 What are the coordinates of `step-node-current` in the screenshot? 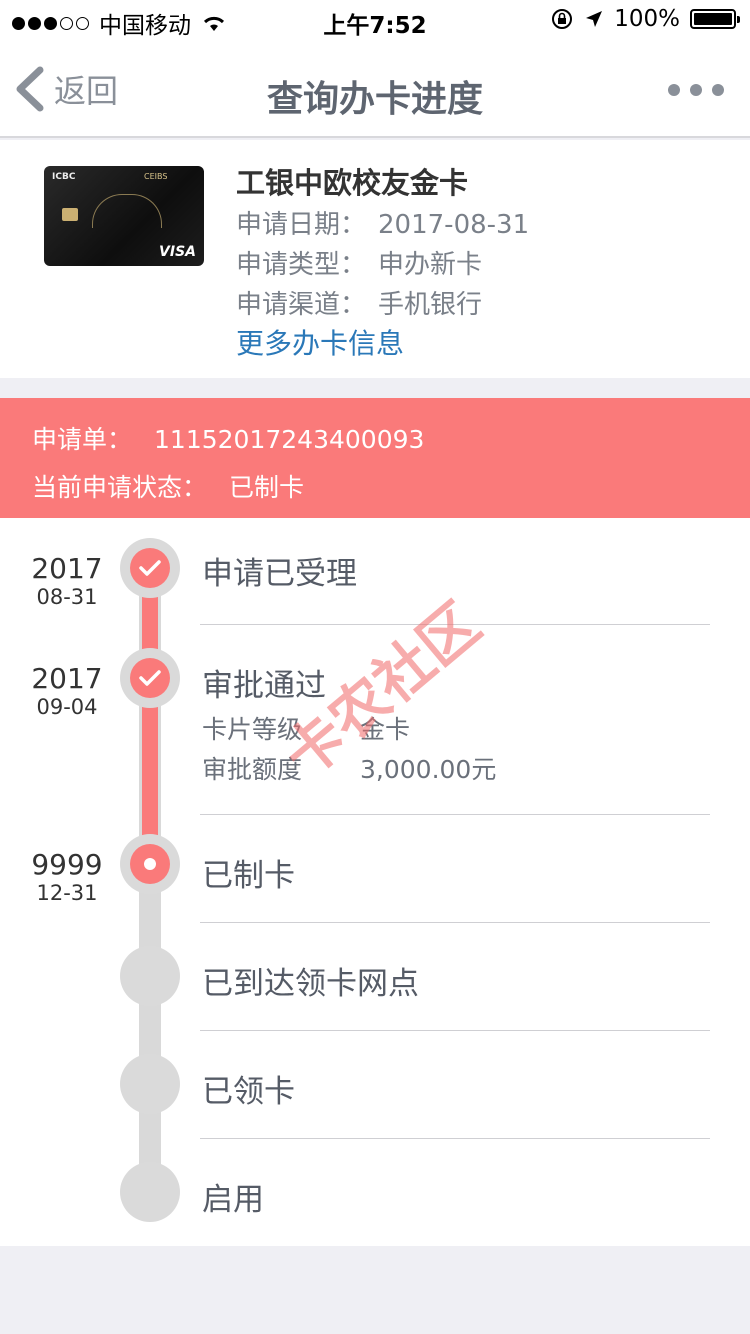 It's located at (150, 864).